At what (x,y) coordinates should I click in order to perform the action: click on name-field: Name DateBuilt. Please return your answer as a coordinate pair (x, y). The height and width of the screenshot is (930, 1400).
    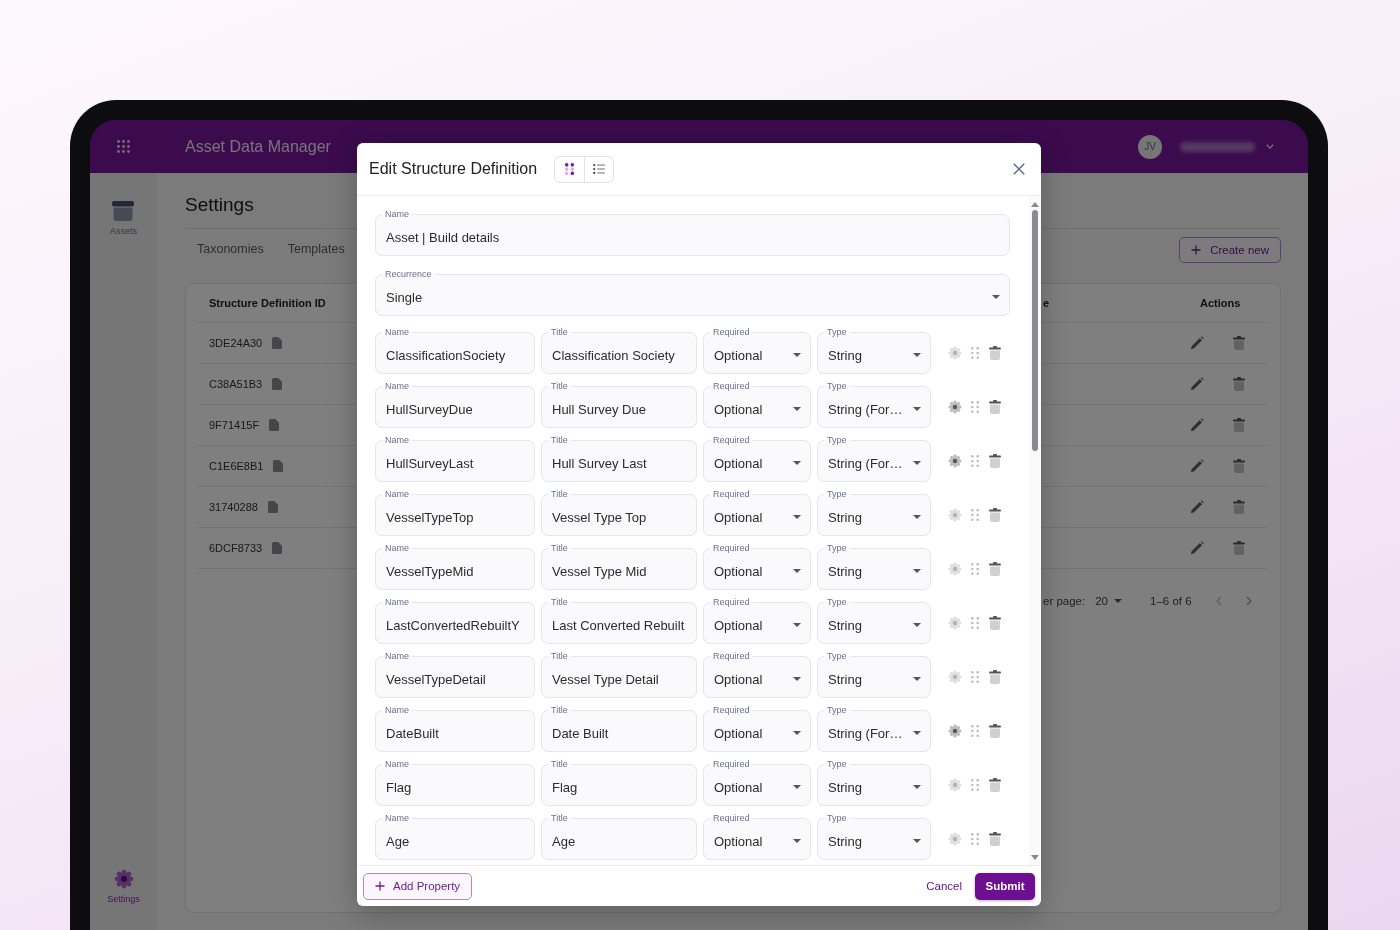
    Looking at the image, I should click on (455, 728).